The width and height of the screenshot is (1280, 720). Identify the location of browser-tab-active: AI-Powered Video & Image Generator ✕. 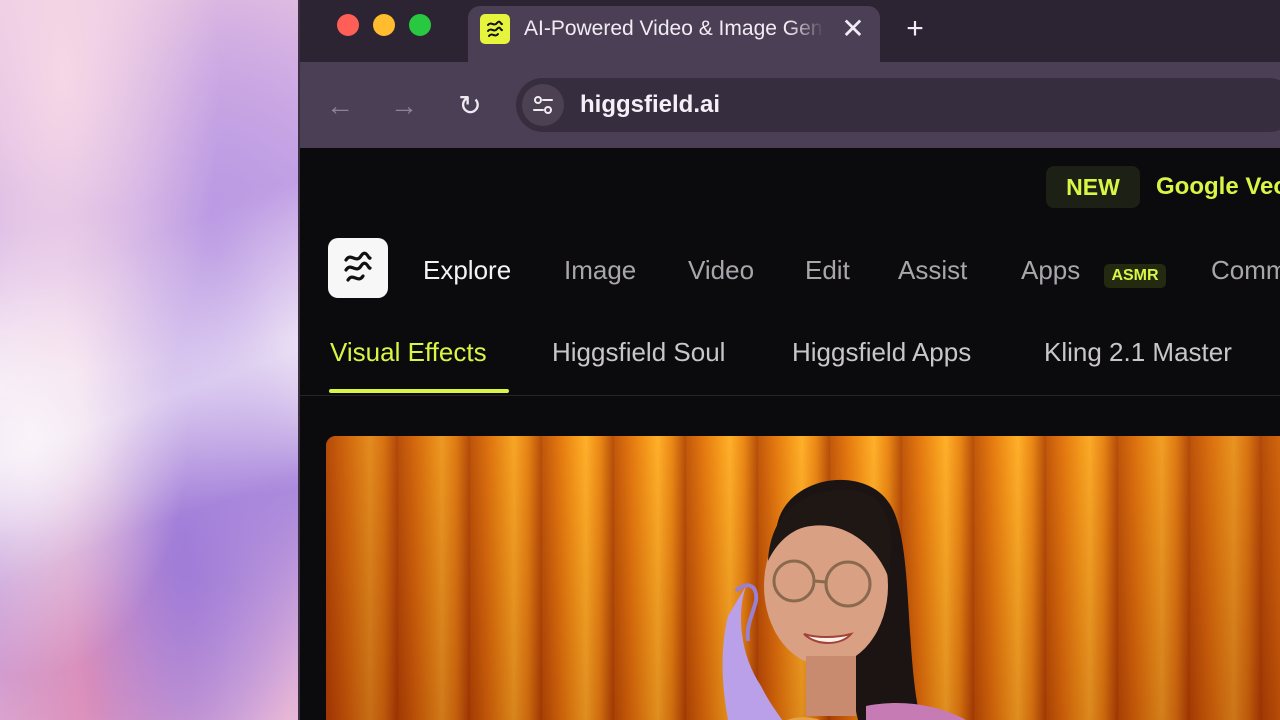
(674, 34).